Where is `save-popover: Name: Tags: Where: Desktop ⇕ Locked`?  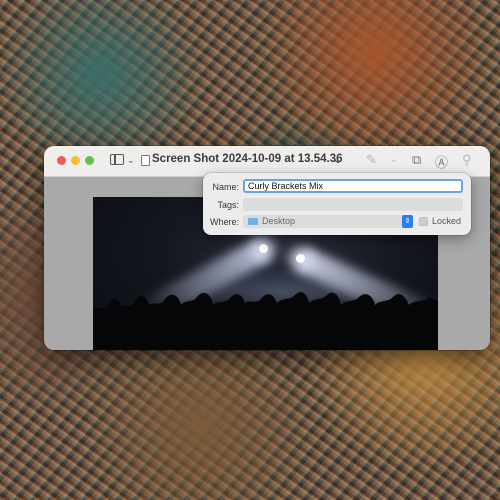
save-popover: Name: Tags: Where: Desktop ⇕ Locked is located at coordinates (337, 204).